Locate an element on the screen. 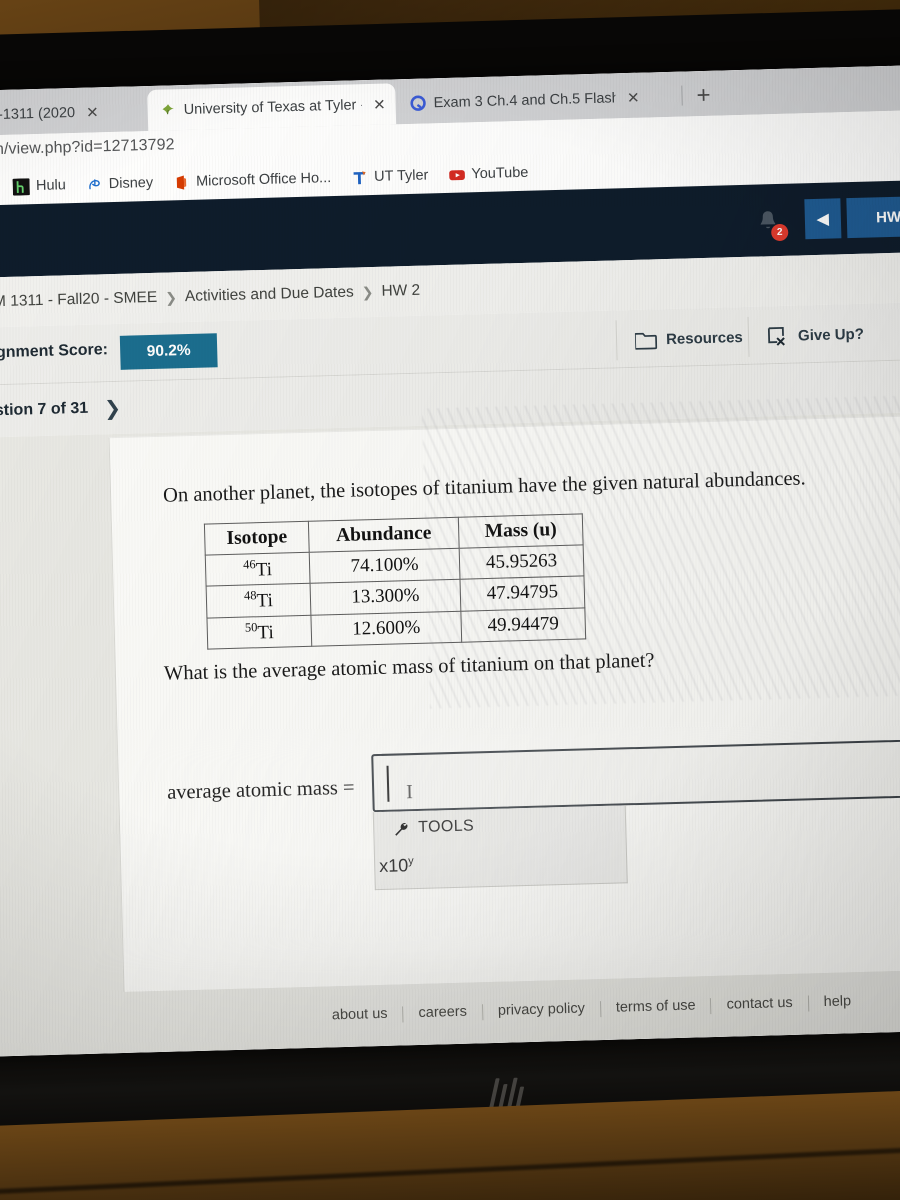 This screenshot has height=1200, width=900. quizlet-q-icon is located at coordinates (418, 103).